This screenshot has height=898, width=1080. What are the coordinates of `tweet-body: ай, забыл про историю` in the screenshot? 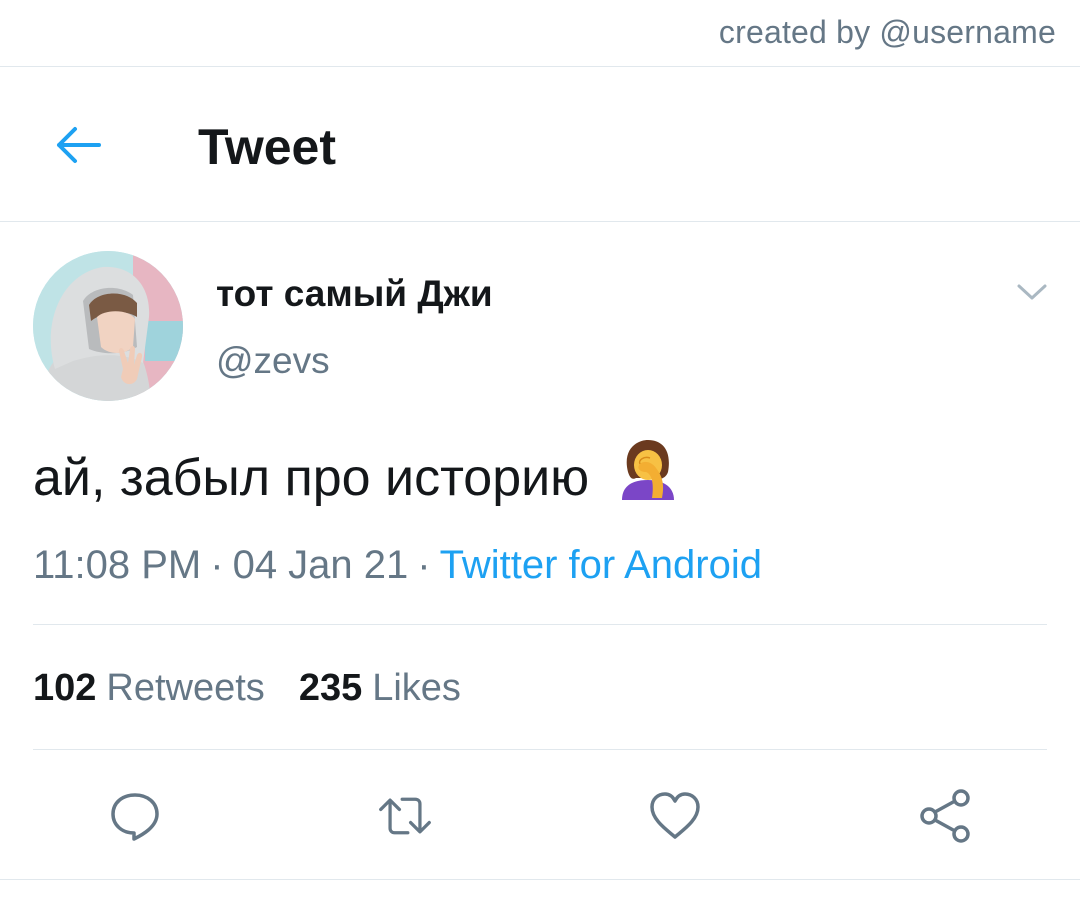 It's located at (354, 477).